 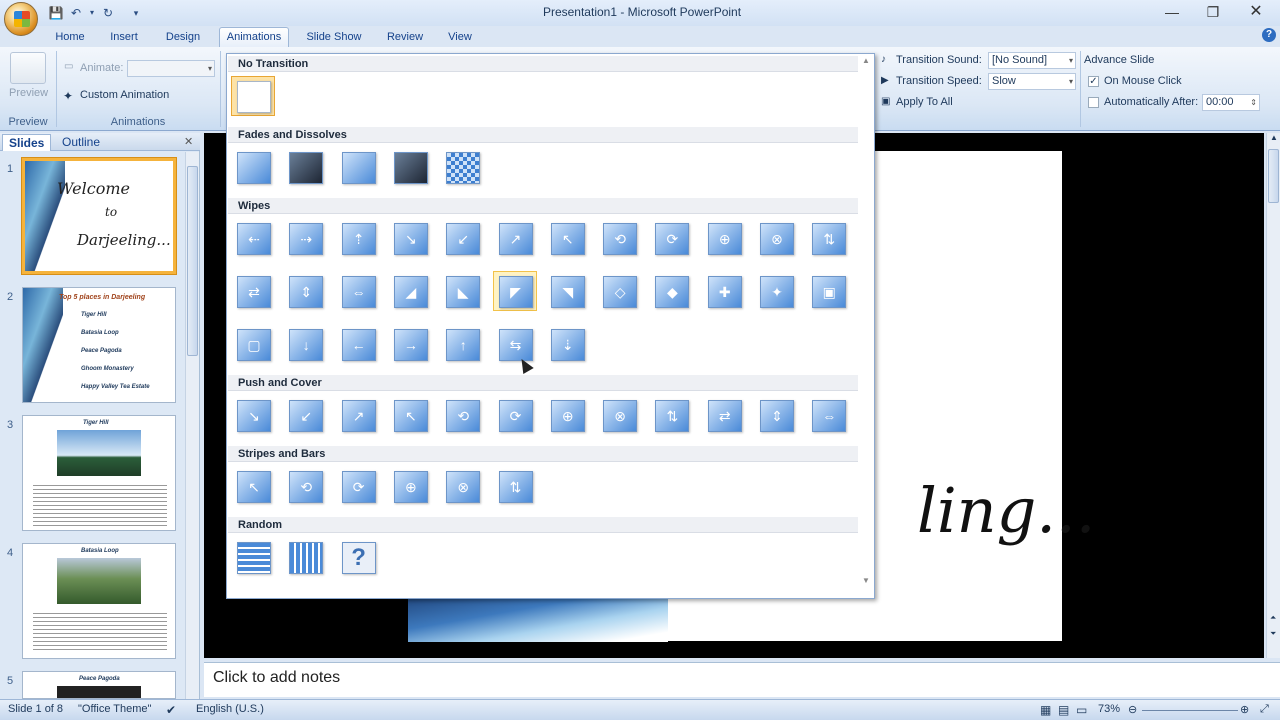 I want to click on transition-option: ◤, so click(x=514, y=291).